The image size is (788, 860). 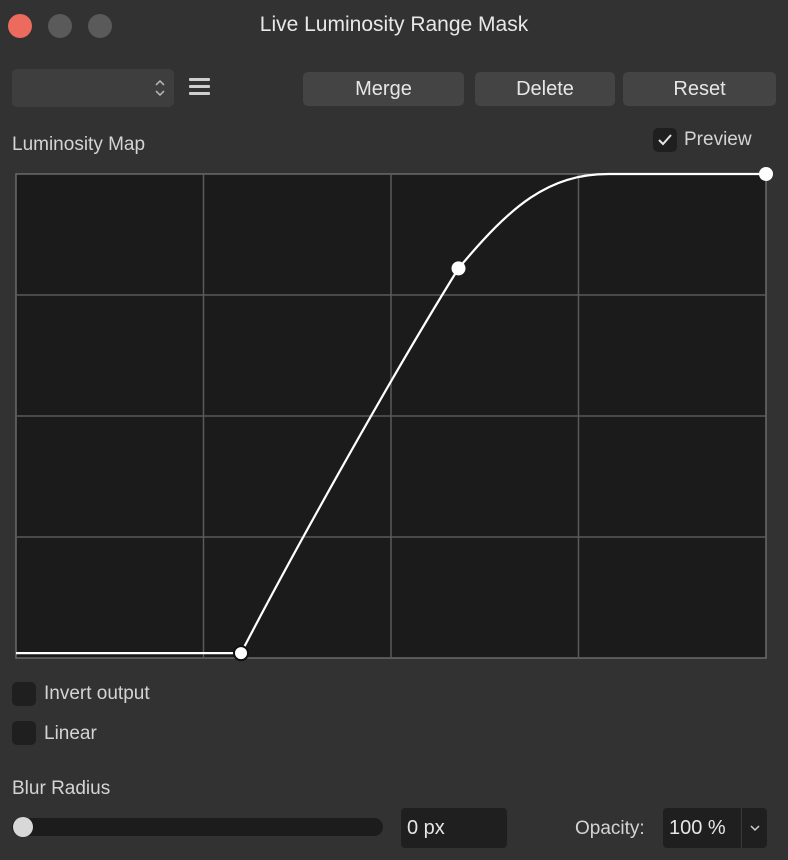 I want to click on chevron-down-icon, so click(x=755, y=828).